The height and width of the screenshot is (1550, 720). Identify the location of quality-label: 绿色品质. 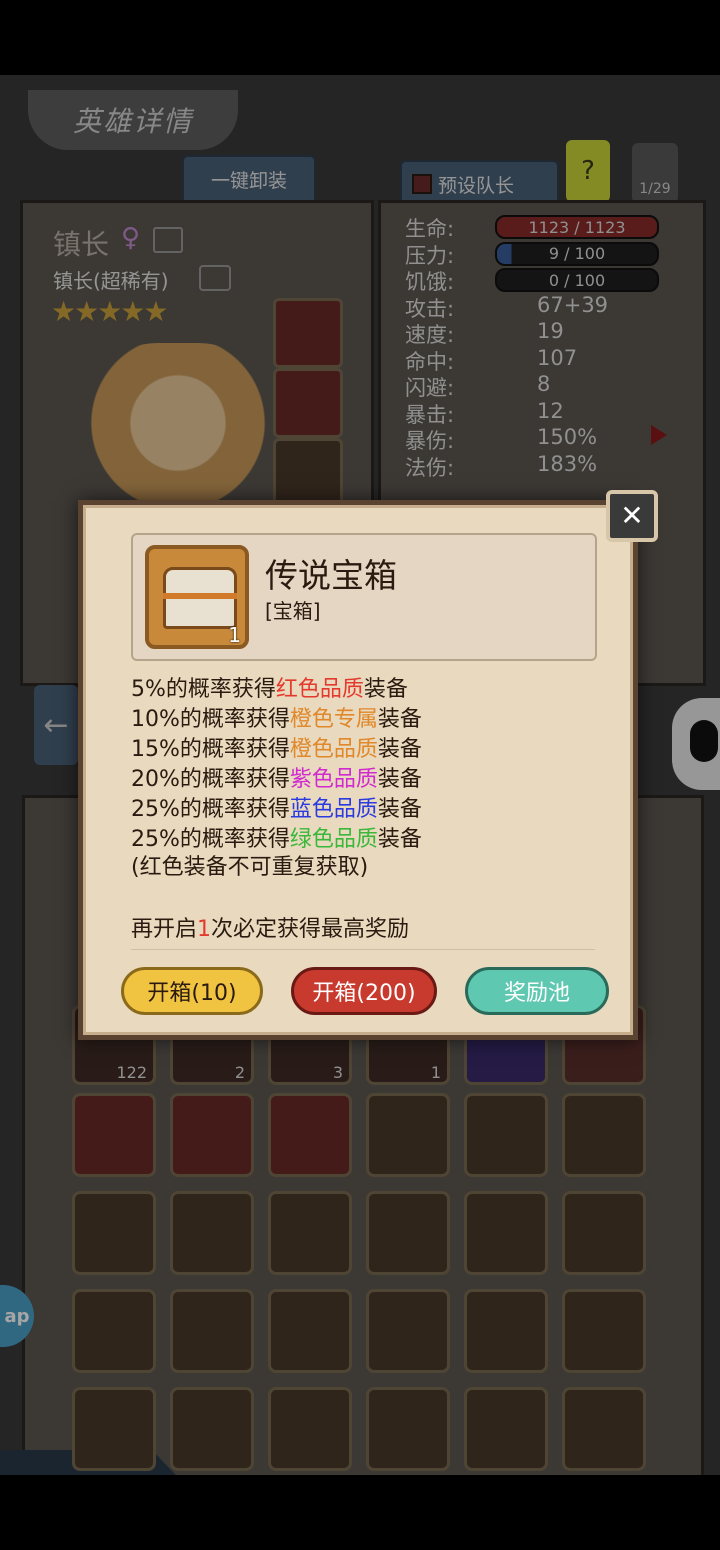
(333, 839).